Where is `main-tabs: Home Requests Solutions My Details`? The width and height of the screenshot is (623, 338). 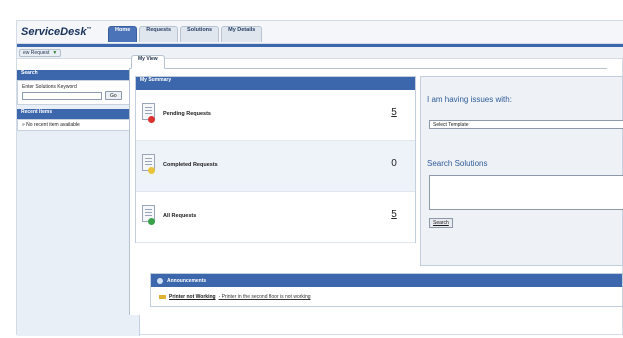
main-tabs: Home Requests Solutions My Details is located at coordinates (185, 34).